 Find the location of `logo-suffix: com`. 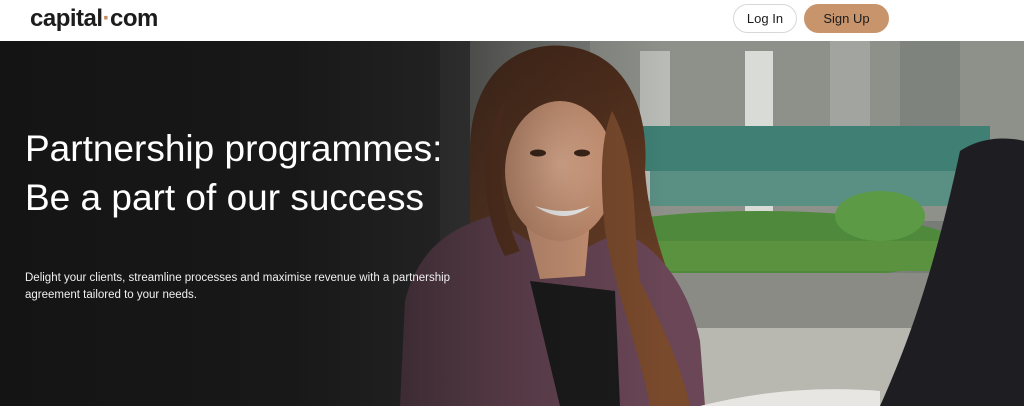

logo-suffix: com is located at coordinates (134, 18).